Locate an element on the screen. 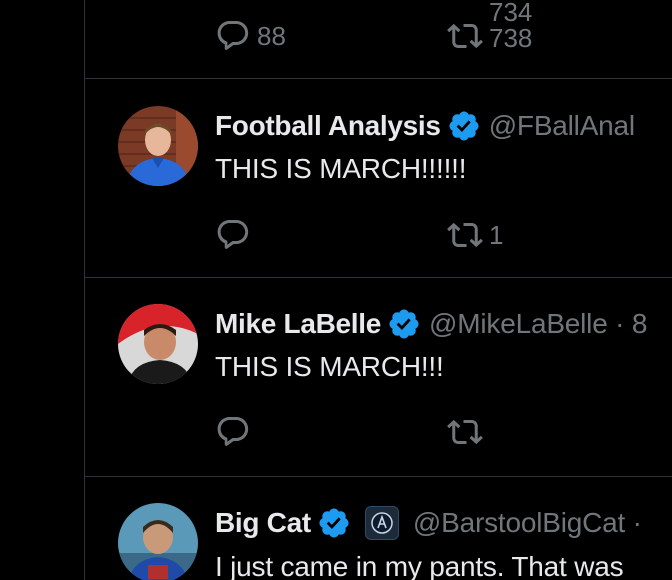 Image resolution: width=672 pixels, height=580 pixels. author-line: Mike LaBelle @MikeLaBelle · 8 is located at coordinates (431, 324).